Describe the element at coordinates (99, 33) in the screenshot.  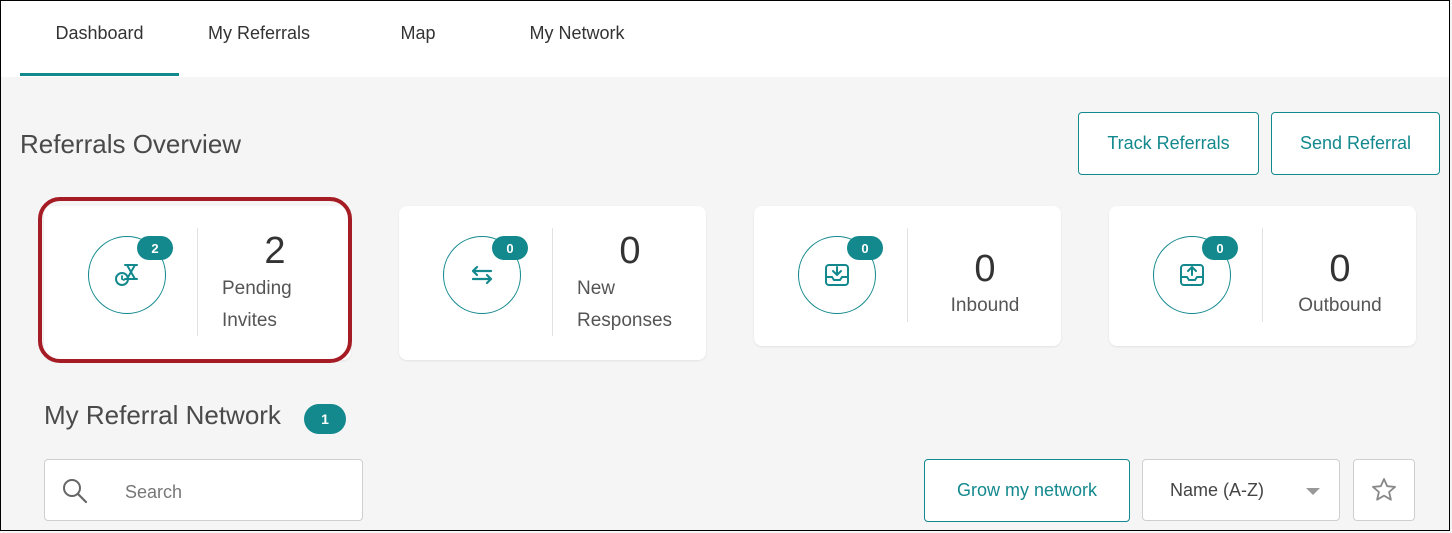
I see `tab-dashboard: Dashboard` at that location.